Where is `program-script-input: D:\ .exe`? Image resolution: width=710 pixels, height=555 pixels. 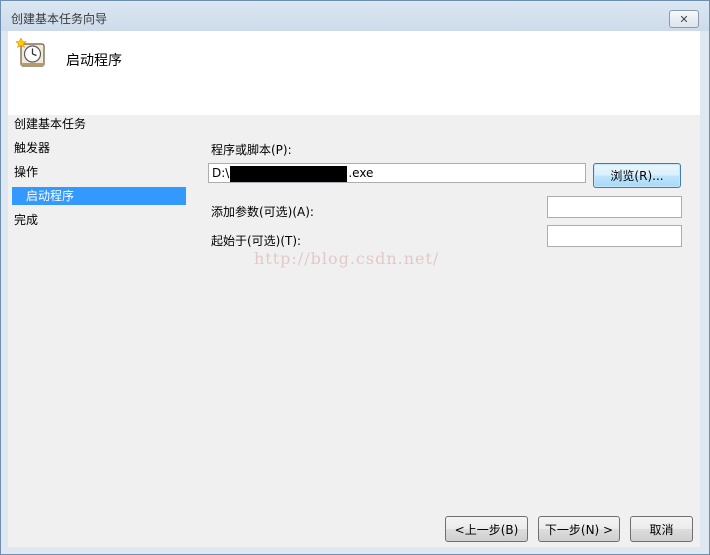
program-script-input: D:\ .exe is located at coordinates (397, 173).